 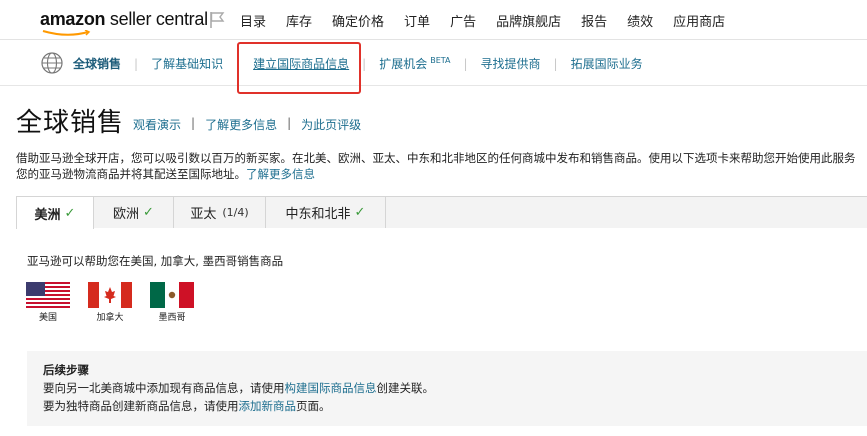 I want to click on region-tabs: 美洲 ✓ 欧洲 ✓ 亚太 (1/4) 中东和北非 ✓, so click(x=441, y=212).